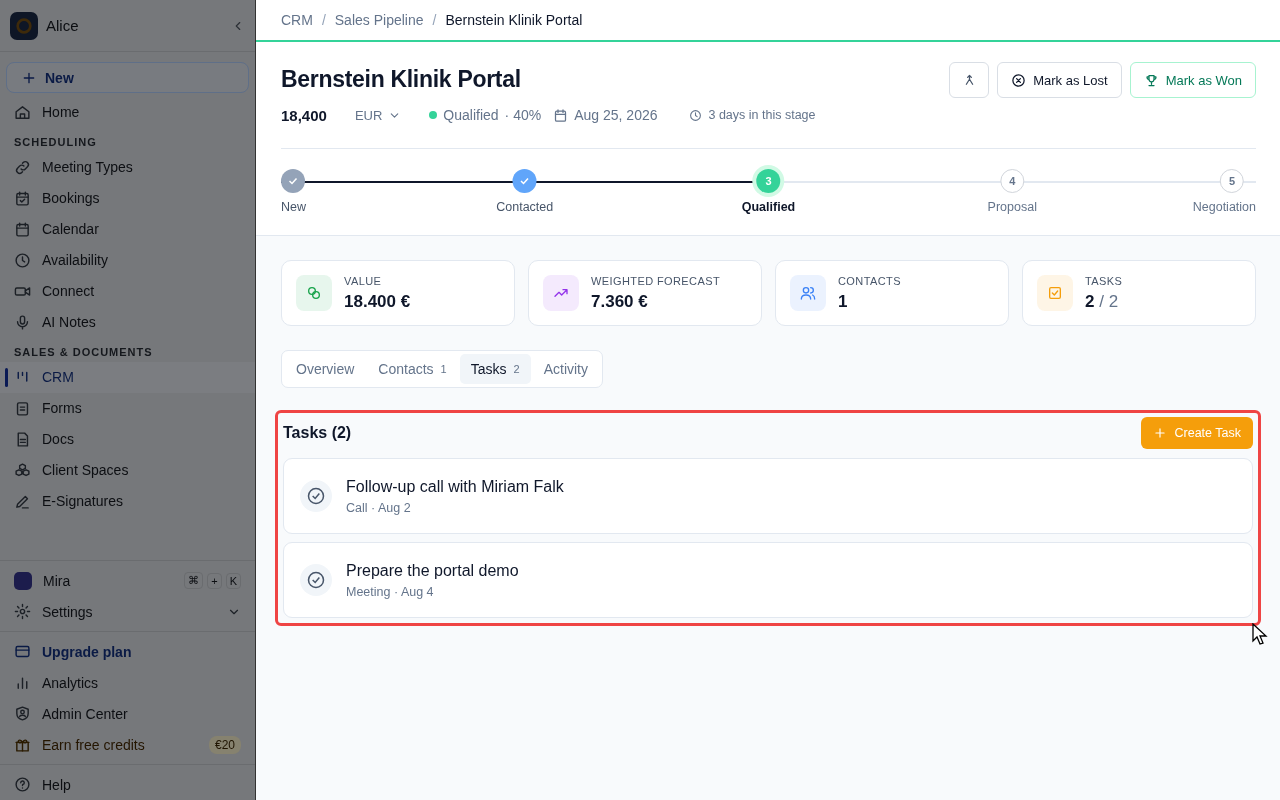 The height and width of the screenshot is (800, 1280). I want to click on help-icon, so click(22, 784).